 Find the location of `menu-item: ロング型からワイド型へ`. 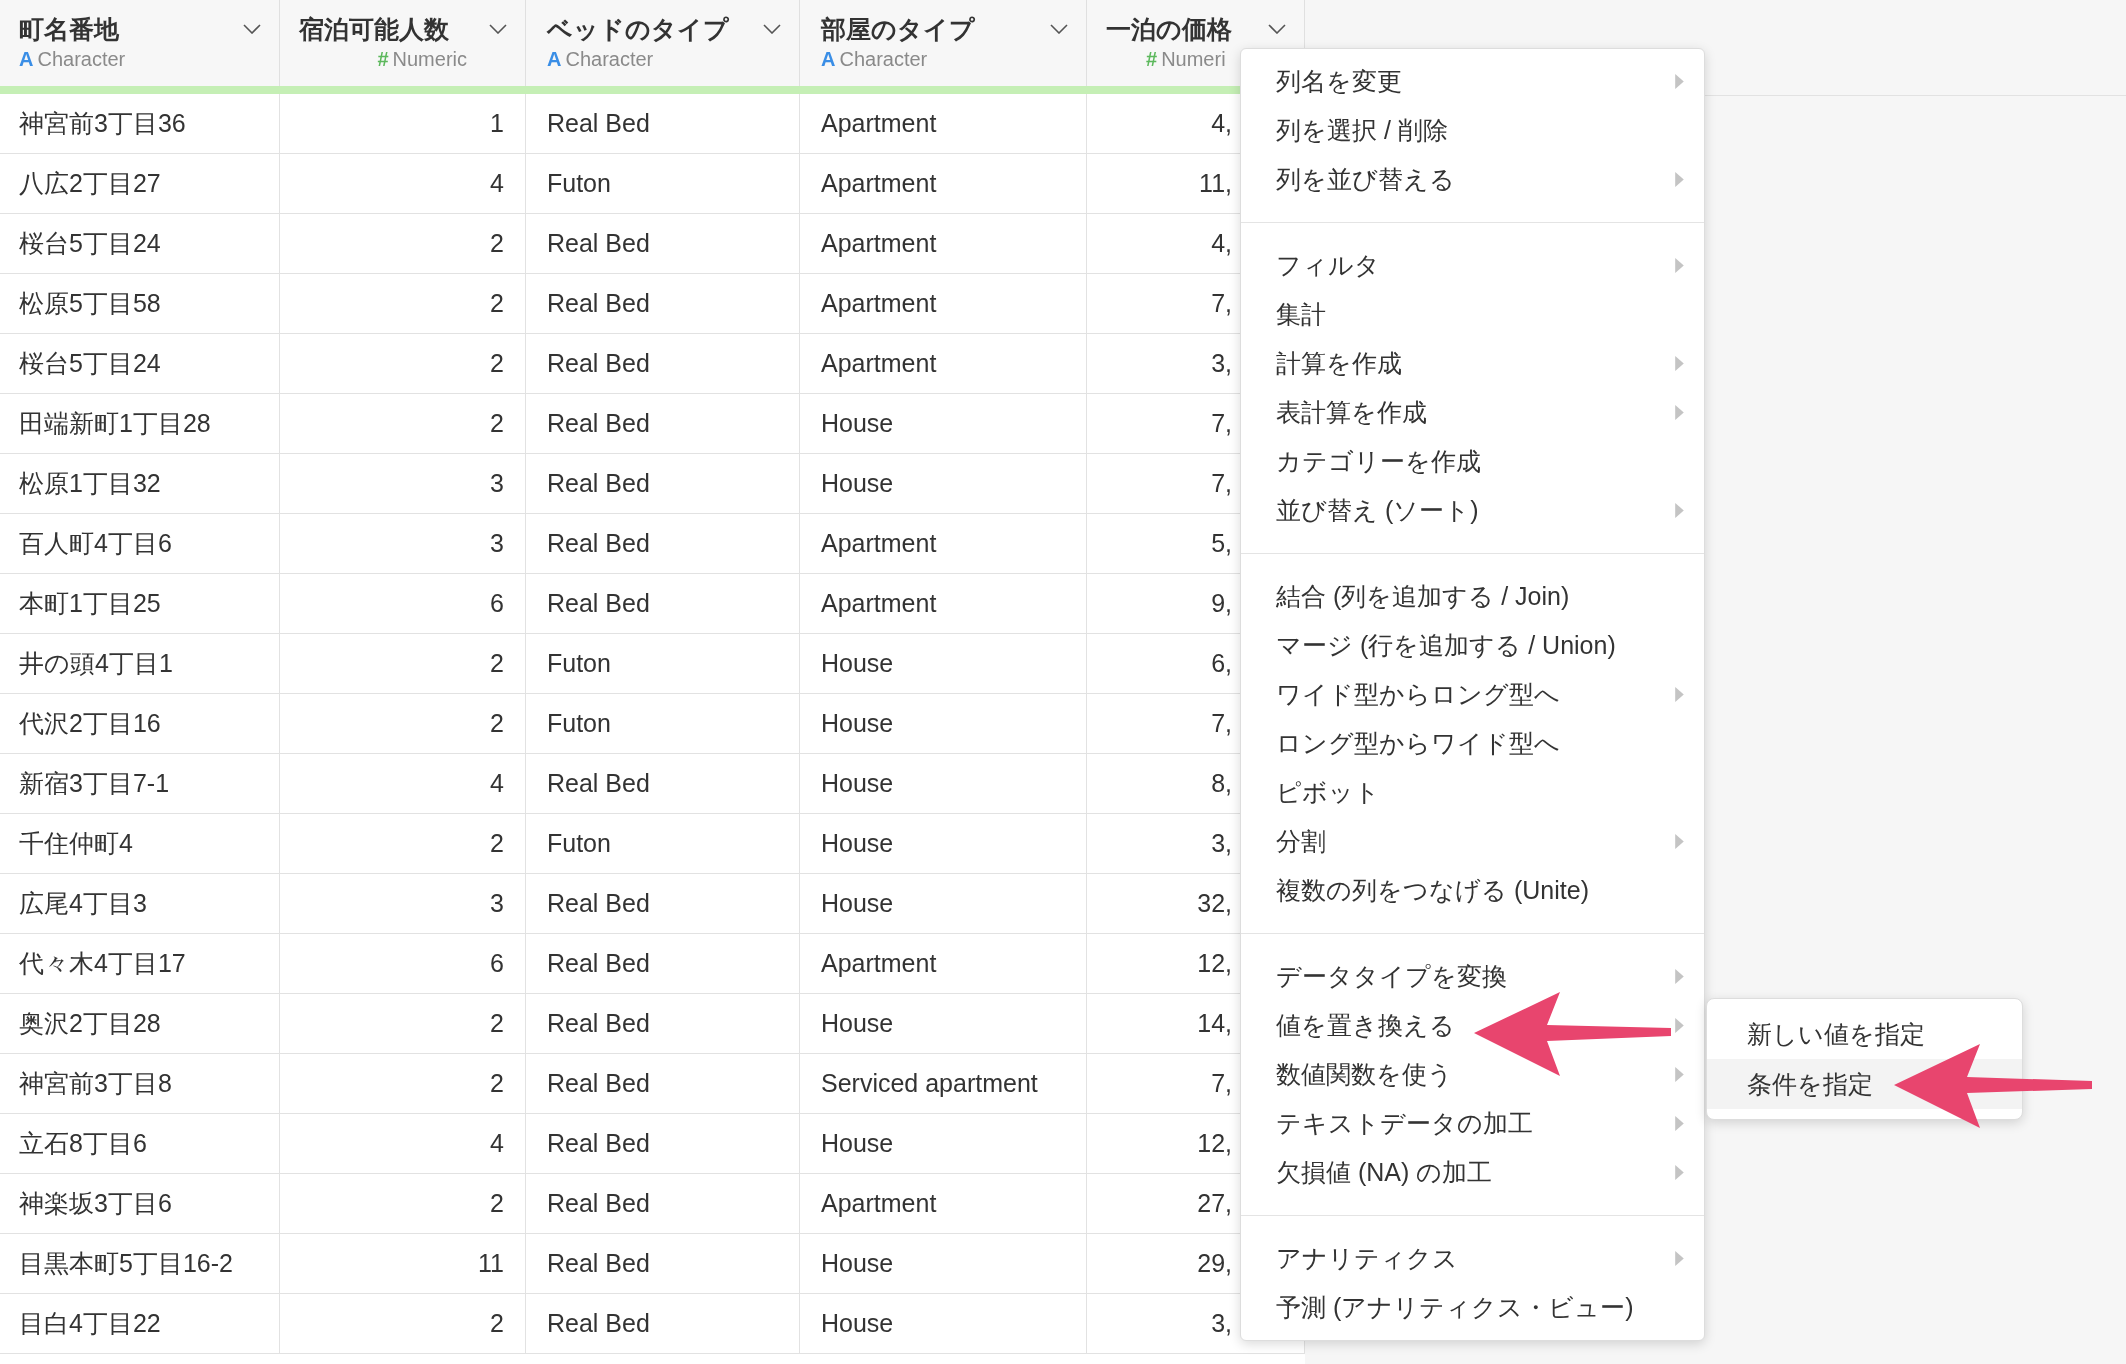

menu-item: ロング型からワイド型へ is located at coordinates (1472, 743).